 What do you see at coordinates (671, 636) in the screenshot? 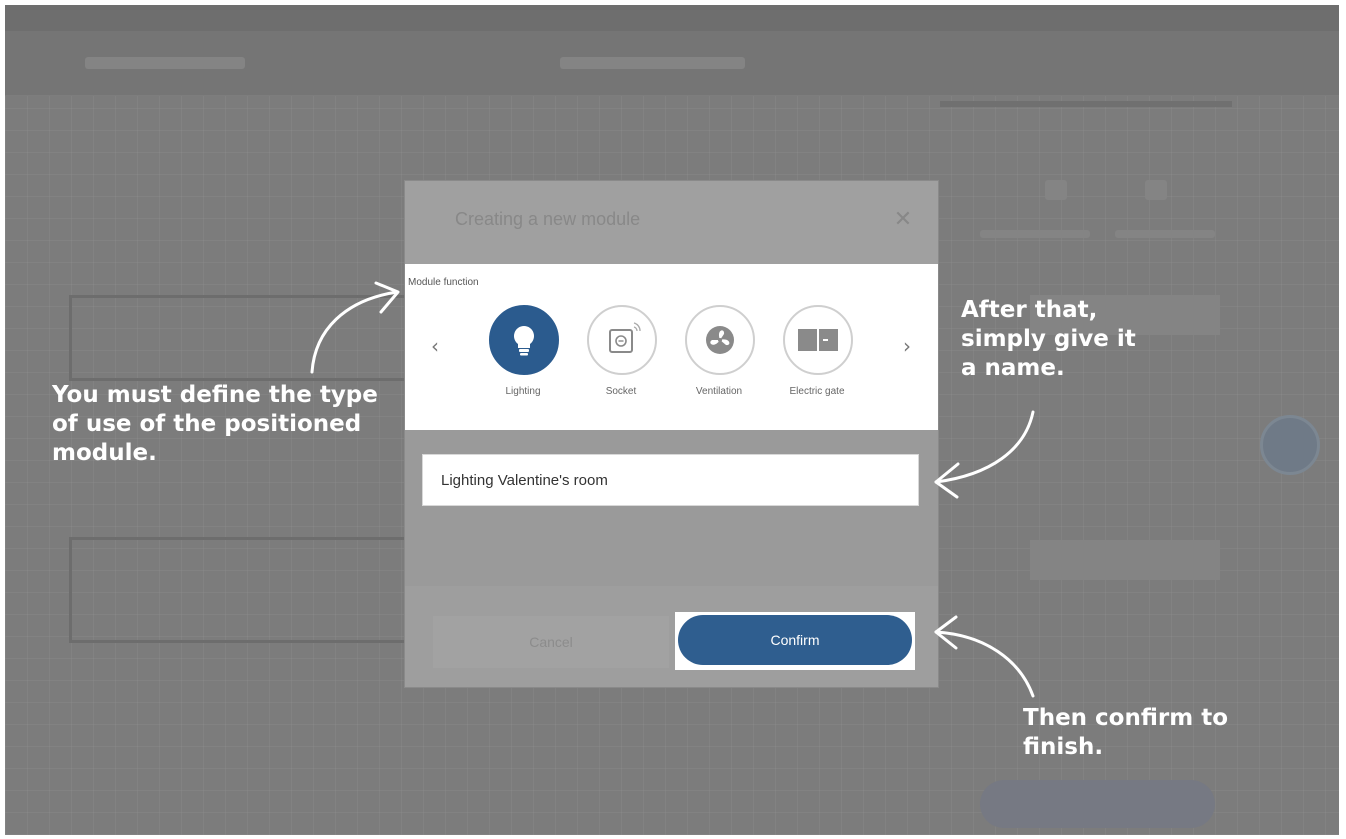
I see `dialog-footer: Cancel Confirm` at bounding box center [671, 636].